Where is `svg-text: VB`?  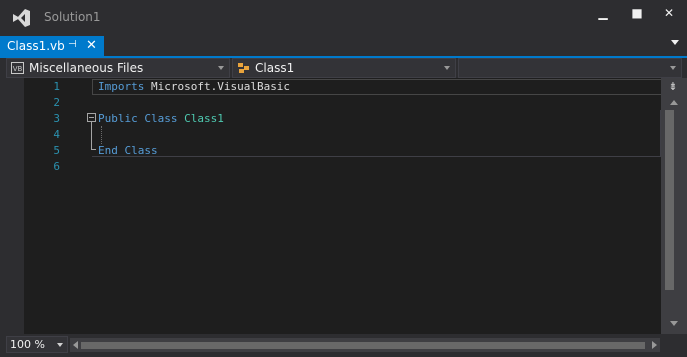
svg-text: VB is located at coordinates (18, 69).